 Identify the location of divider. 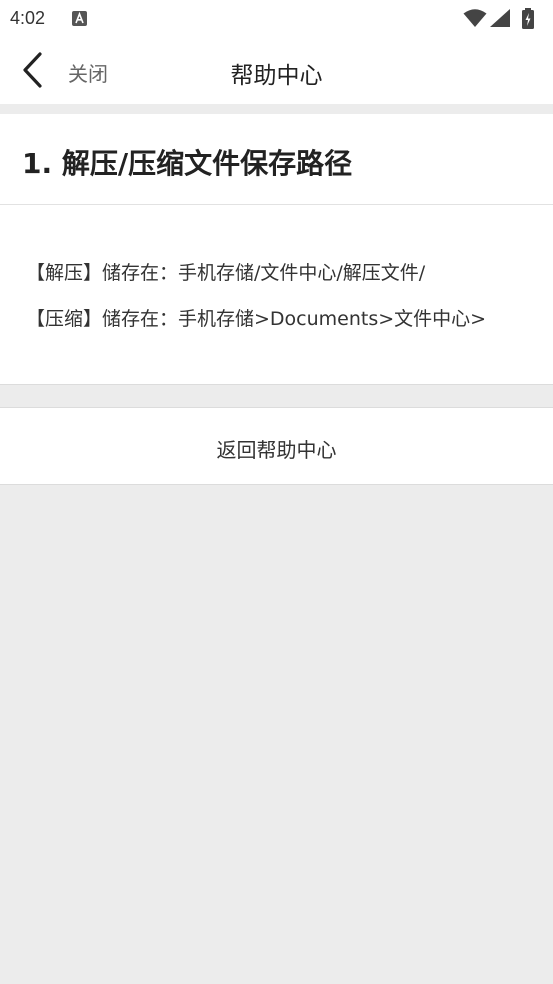
(276, 204).